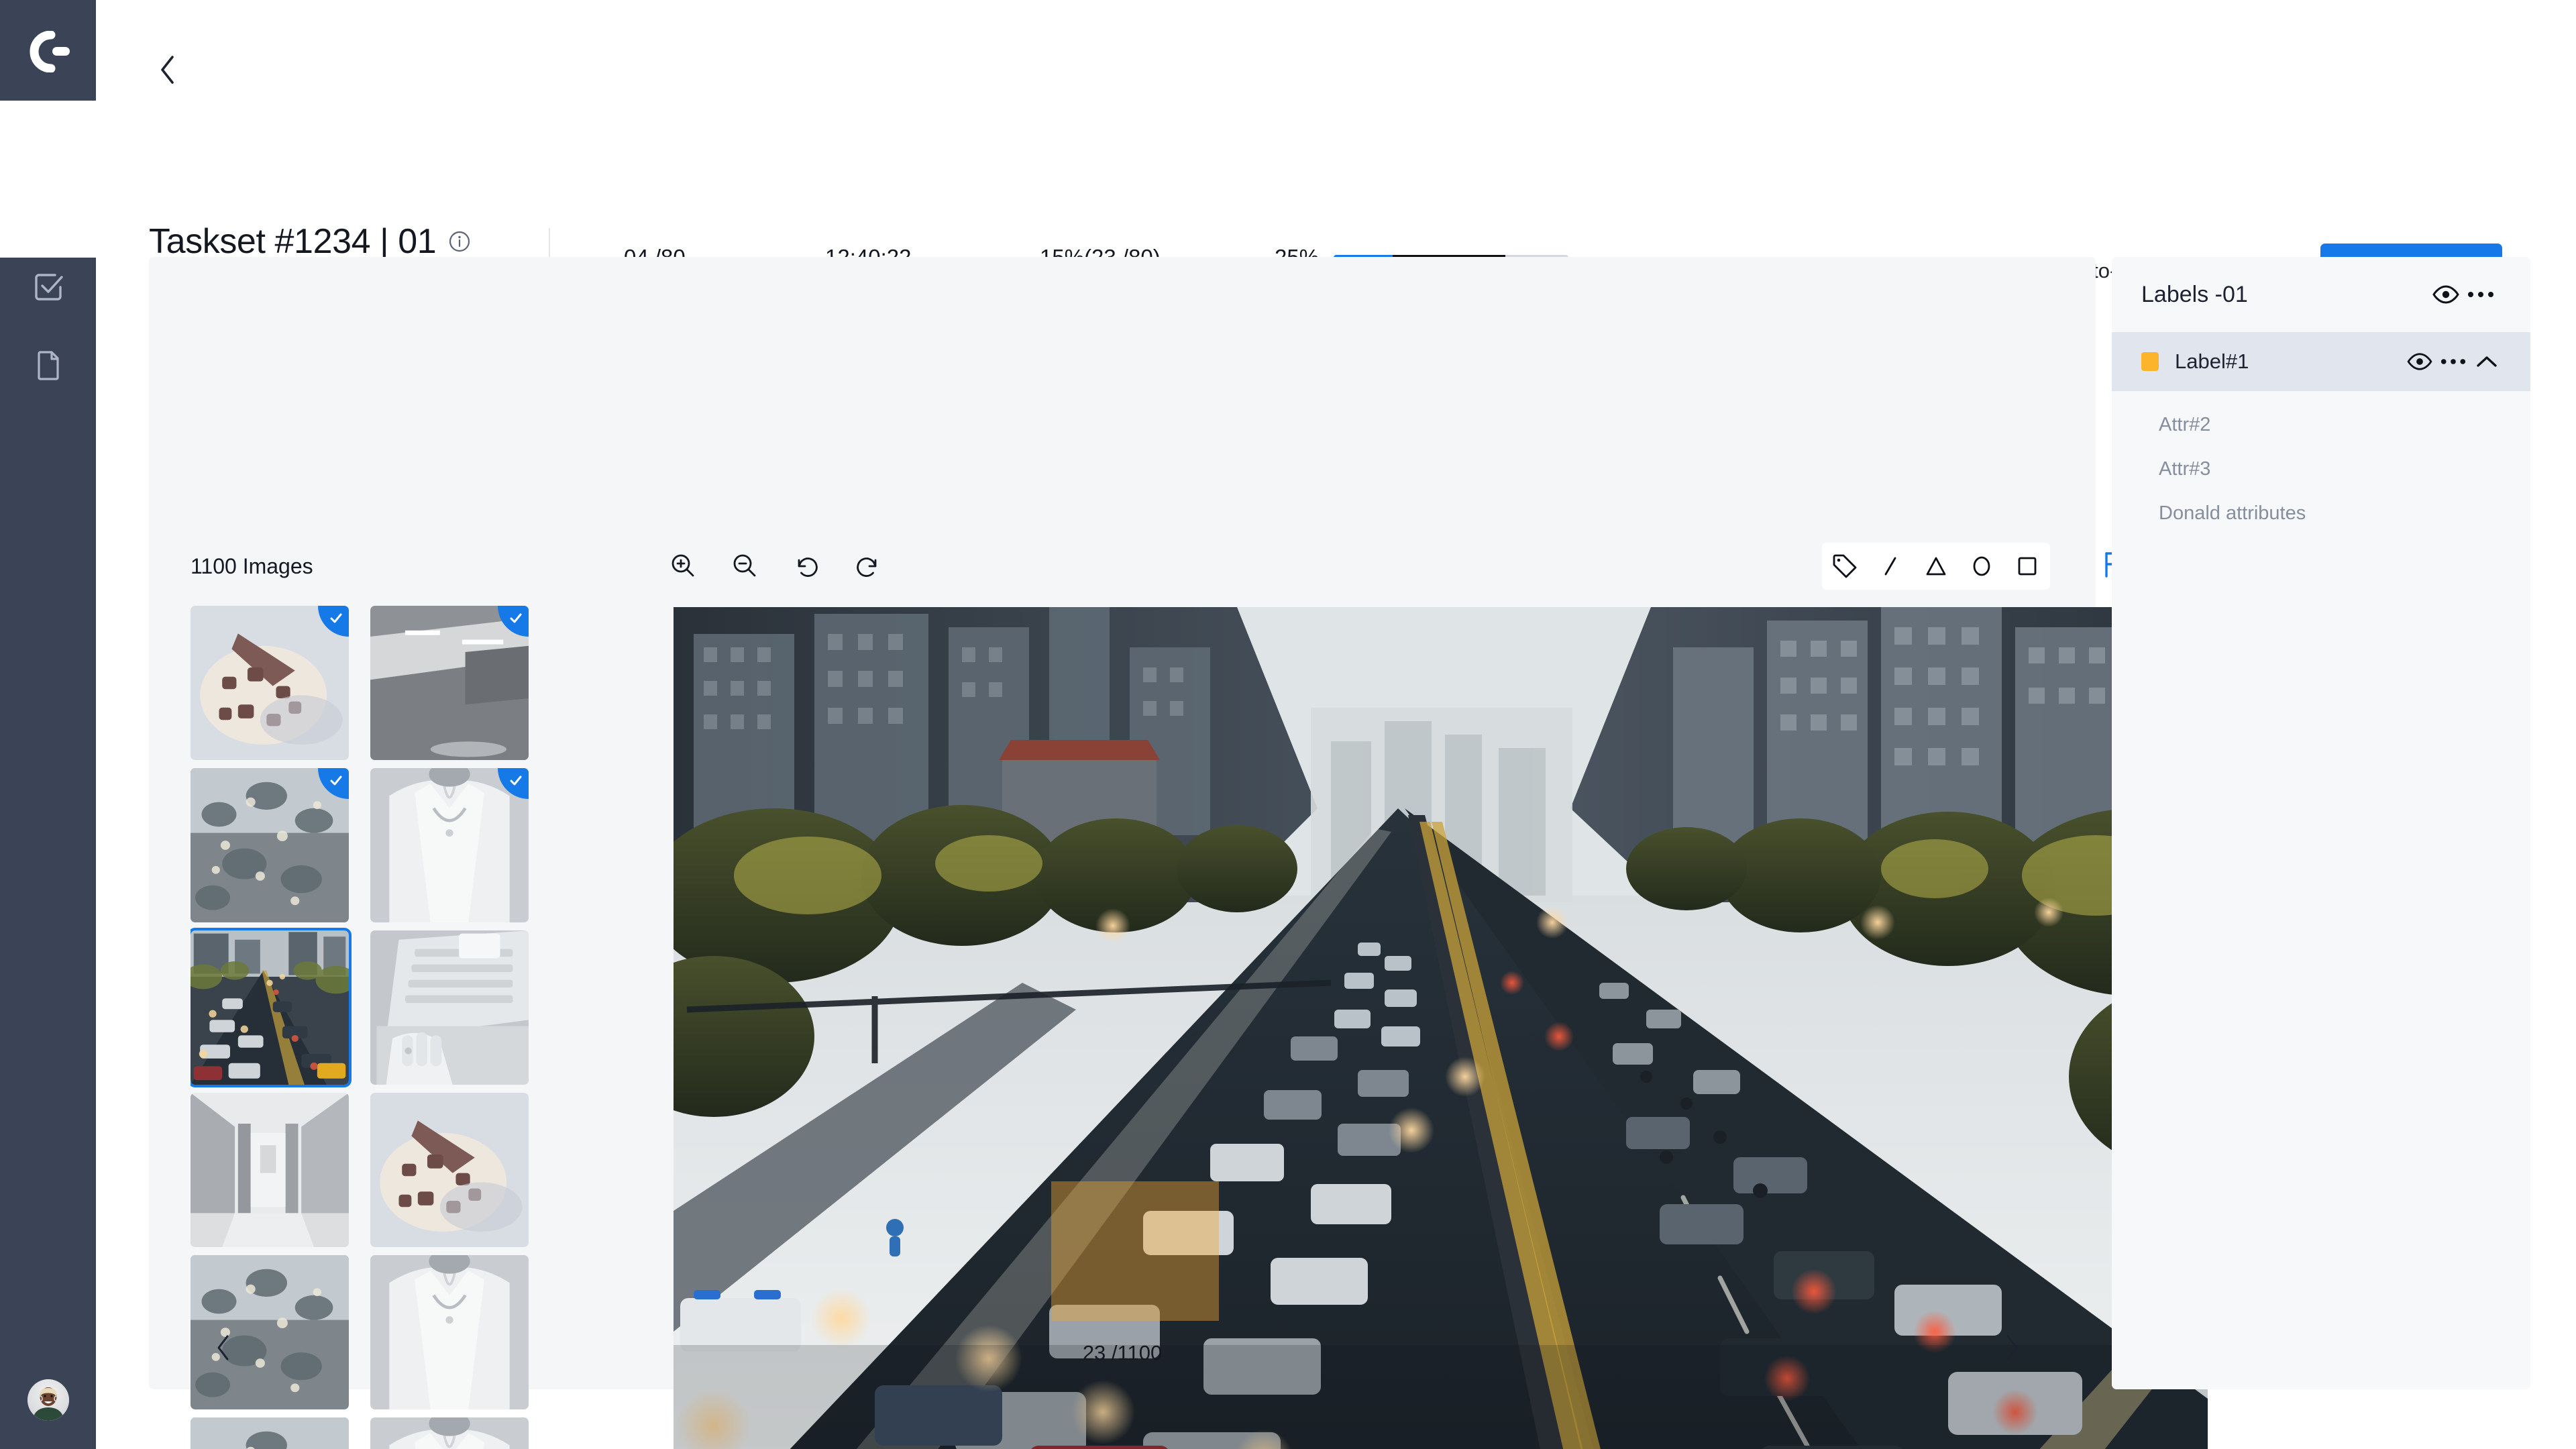 This screenshot has height=1449, width=2576. I want to click on label-item-row: Label#1, so click(2321, 361).